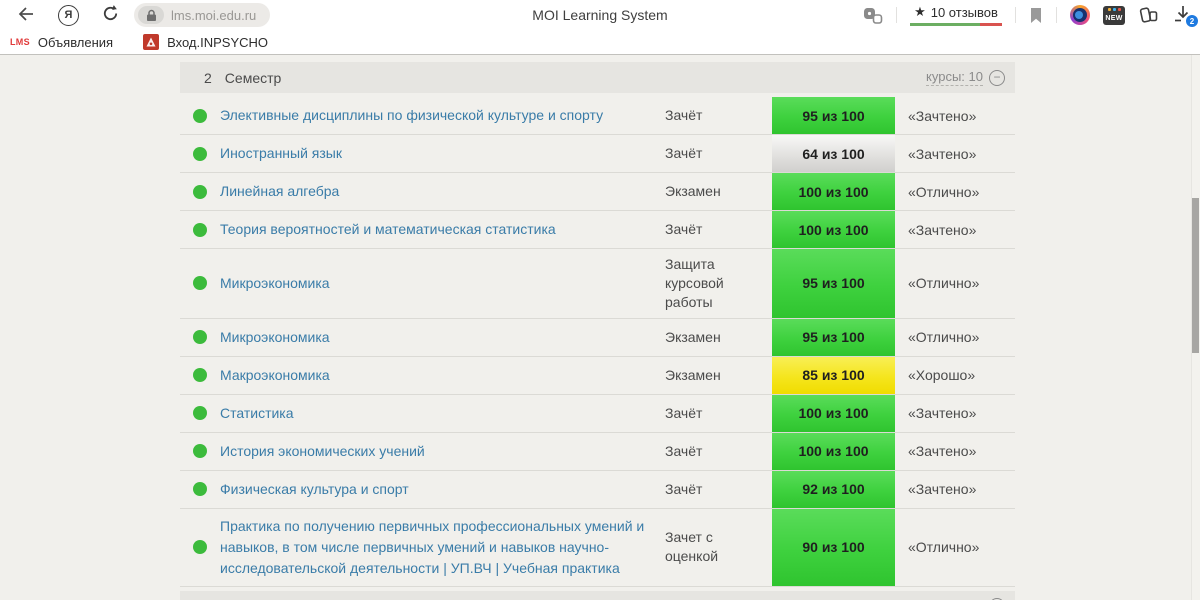 Image resolution: width=1200 pixels, height=600 pixels. Describe the element at coordinates (75, 42) in the screenshot. I see `bookmark-label: Объявления` at that location.